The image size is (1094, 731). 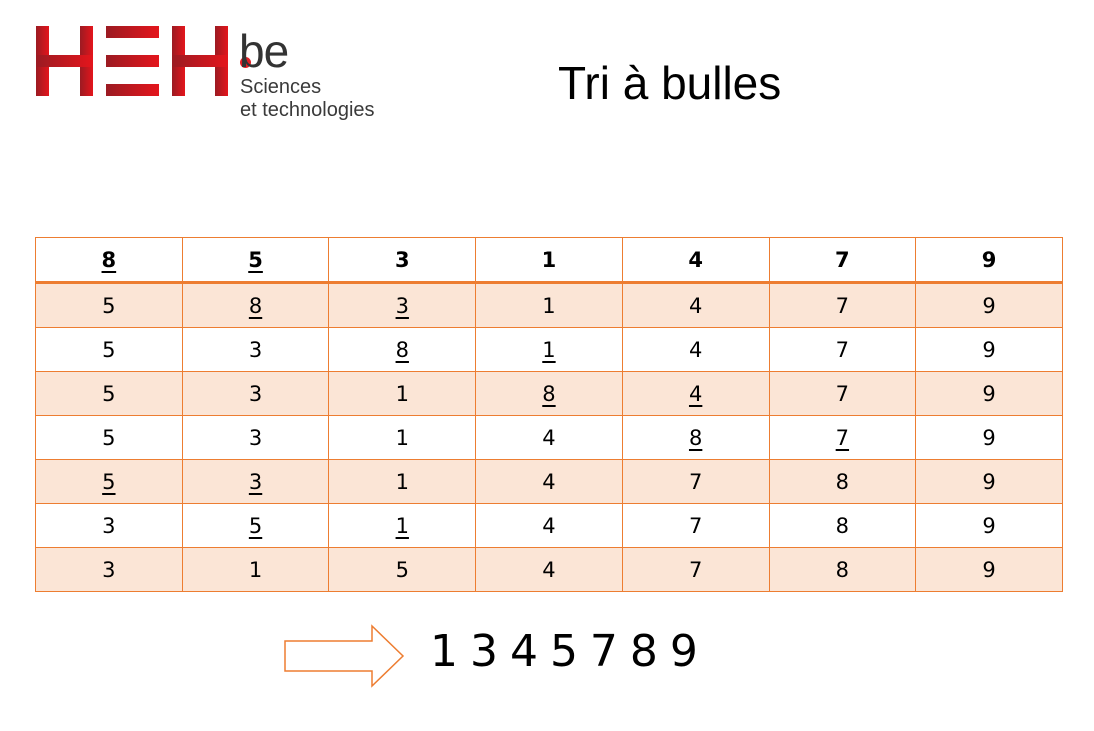 I want to click on compared-value: 1, so click(x=402, y=525).